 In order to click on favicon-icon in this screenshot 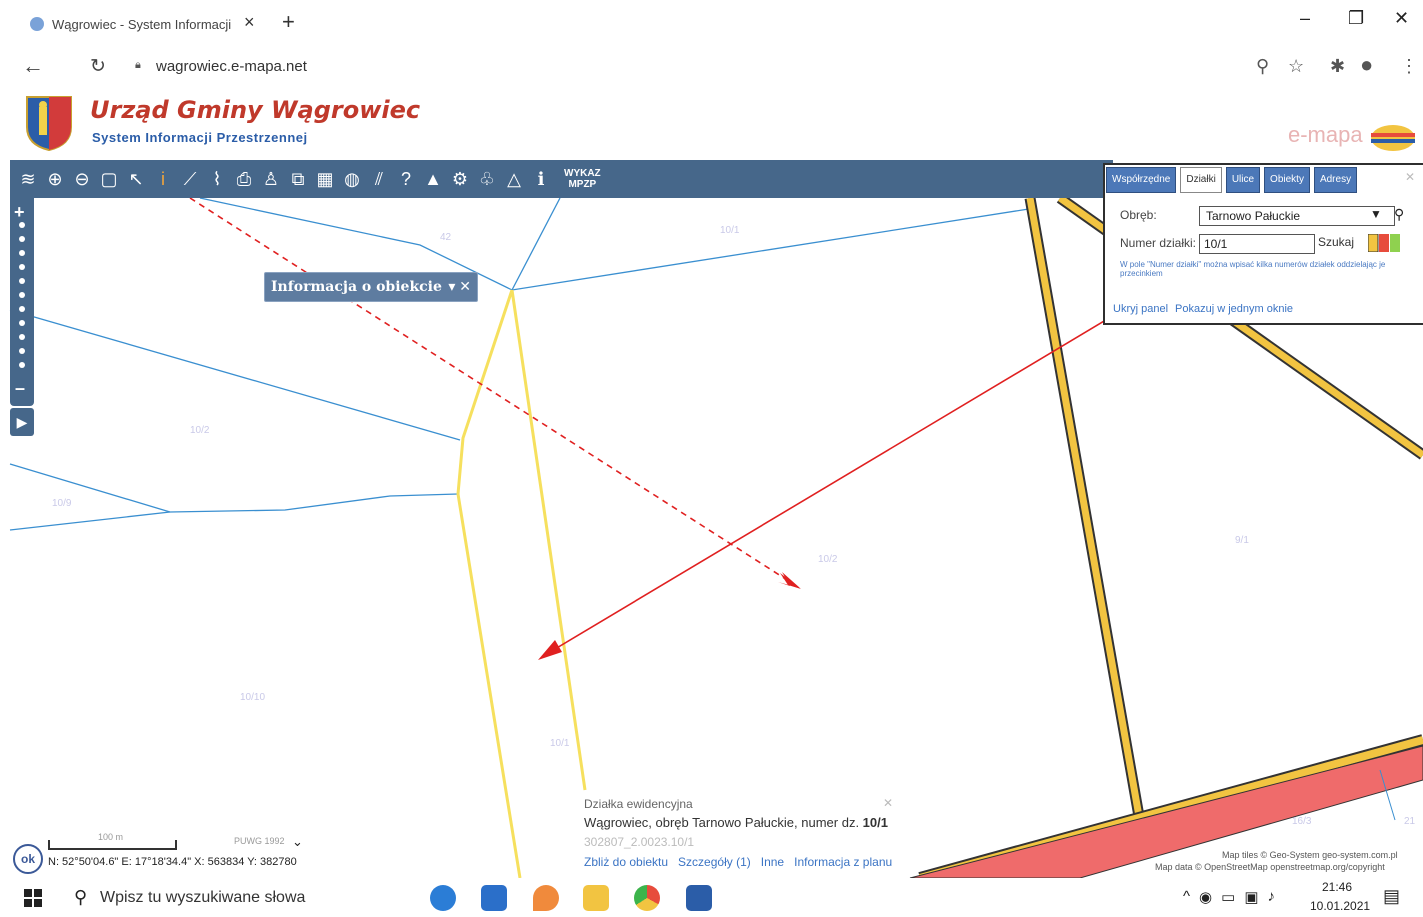, I will do `click(37, 24)`.